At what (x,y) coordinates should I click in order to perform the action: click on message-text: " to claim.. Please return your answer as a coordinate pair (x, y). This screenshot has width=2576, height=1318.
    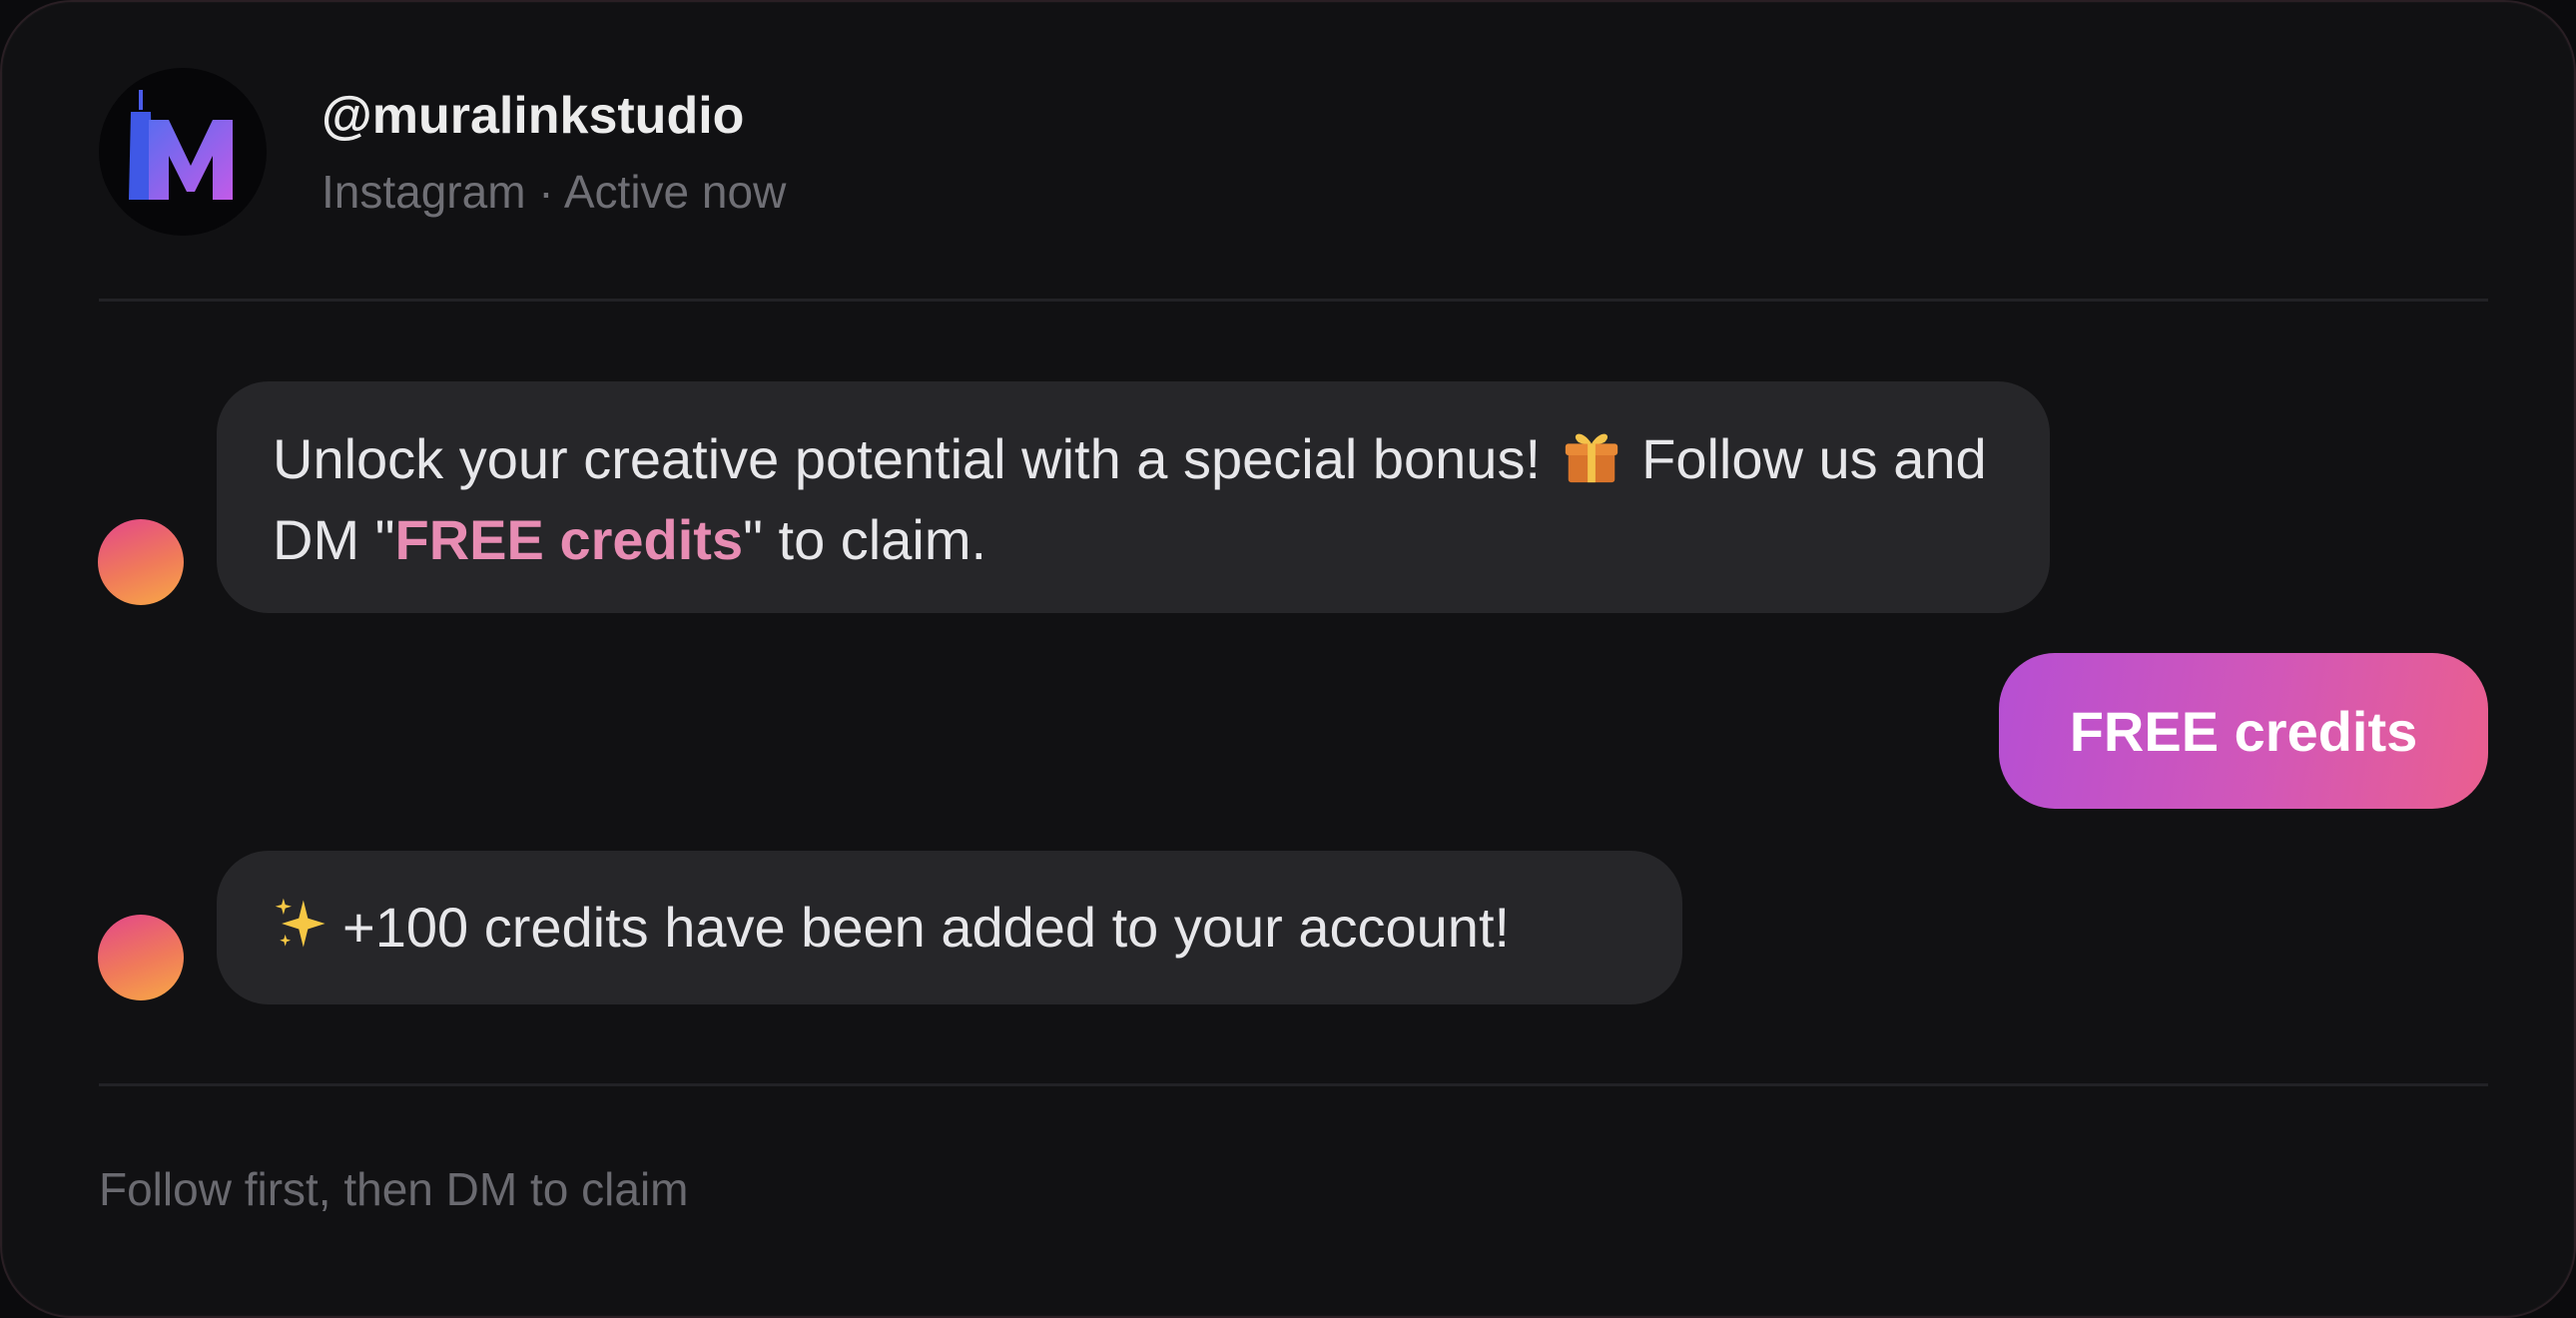
    Looking at the image, I should click on (865, 539).